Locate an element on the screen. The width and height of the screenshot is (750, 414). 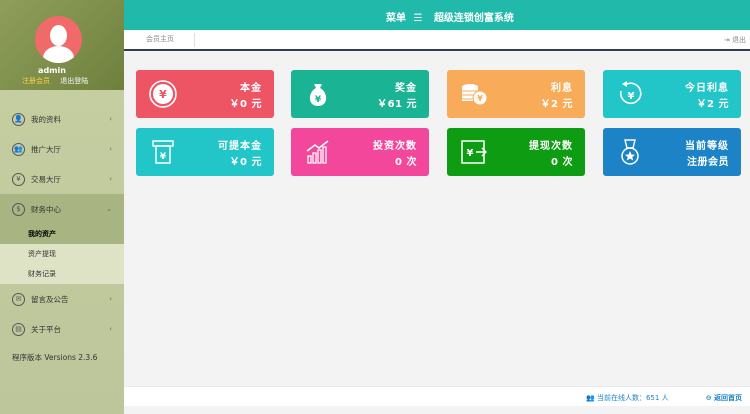
sidebar-item-profile: 👤 我的资料 ‹ is located at coordinates (62, 119).